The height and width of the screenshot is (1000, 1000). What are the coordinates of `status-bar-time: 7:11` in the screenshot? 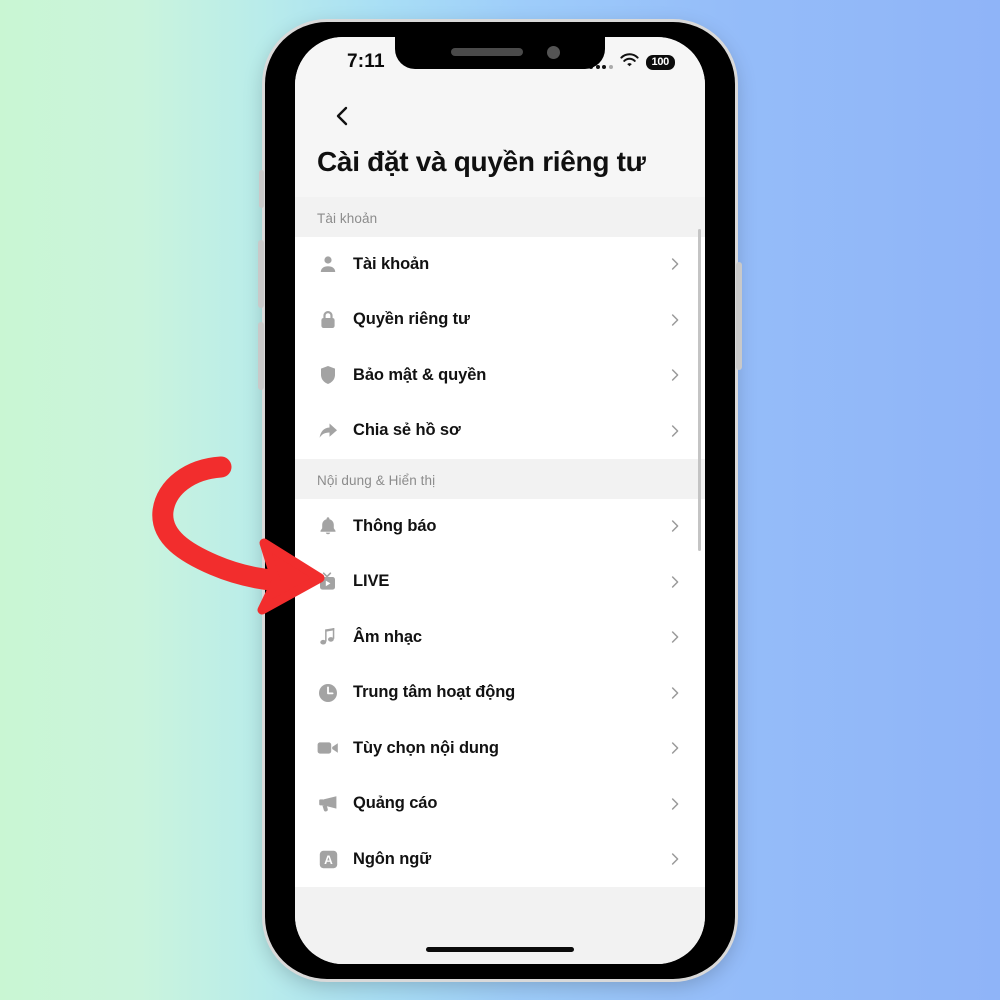 It's located at (366, 61).